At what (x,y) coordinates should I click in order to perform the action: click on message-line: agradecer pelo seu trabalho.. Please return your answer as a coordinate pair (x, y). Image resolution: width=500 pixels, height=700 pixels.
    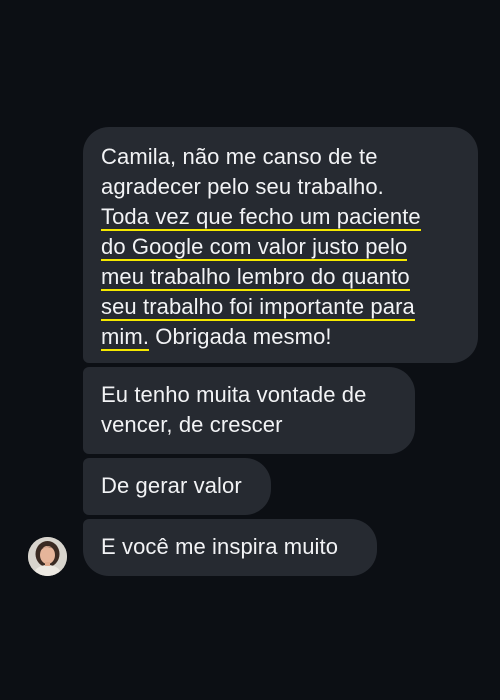
    Looking at the image, I should click on (242, 186).